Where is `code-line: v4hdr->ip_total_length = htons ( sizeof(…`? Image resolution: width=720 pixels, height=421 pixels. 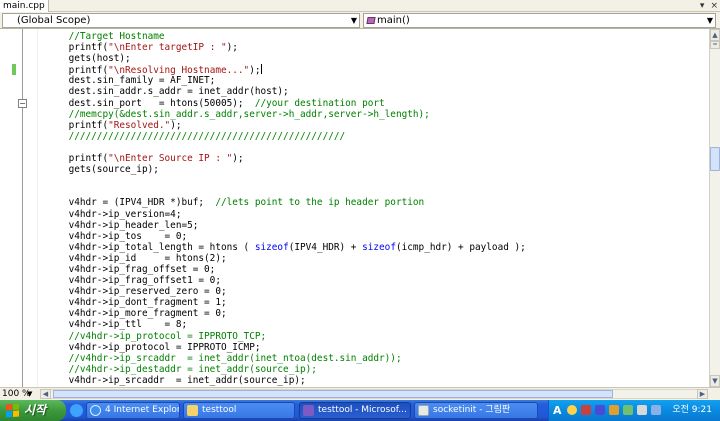 code-line: v4hdr->ip_total_length = htons ( sizeof(… is located at coordinates (376, 247).